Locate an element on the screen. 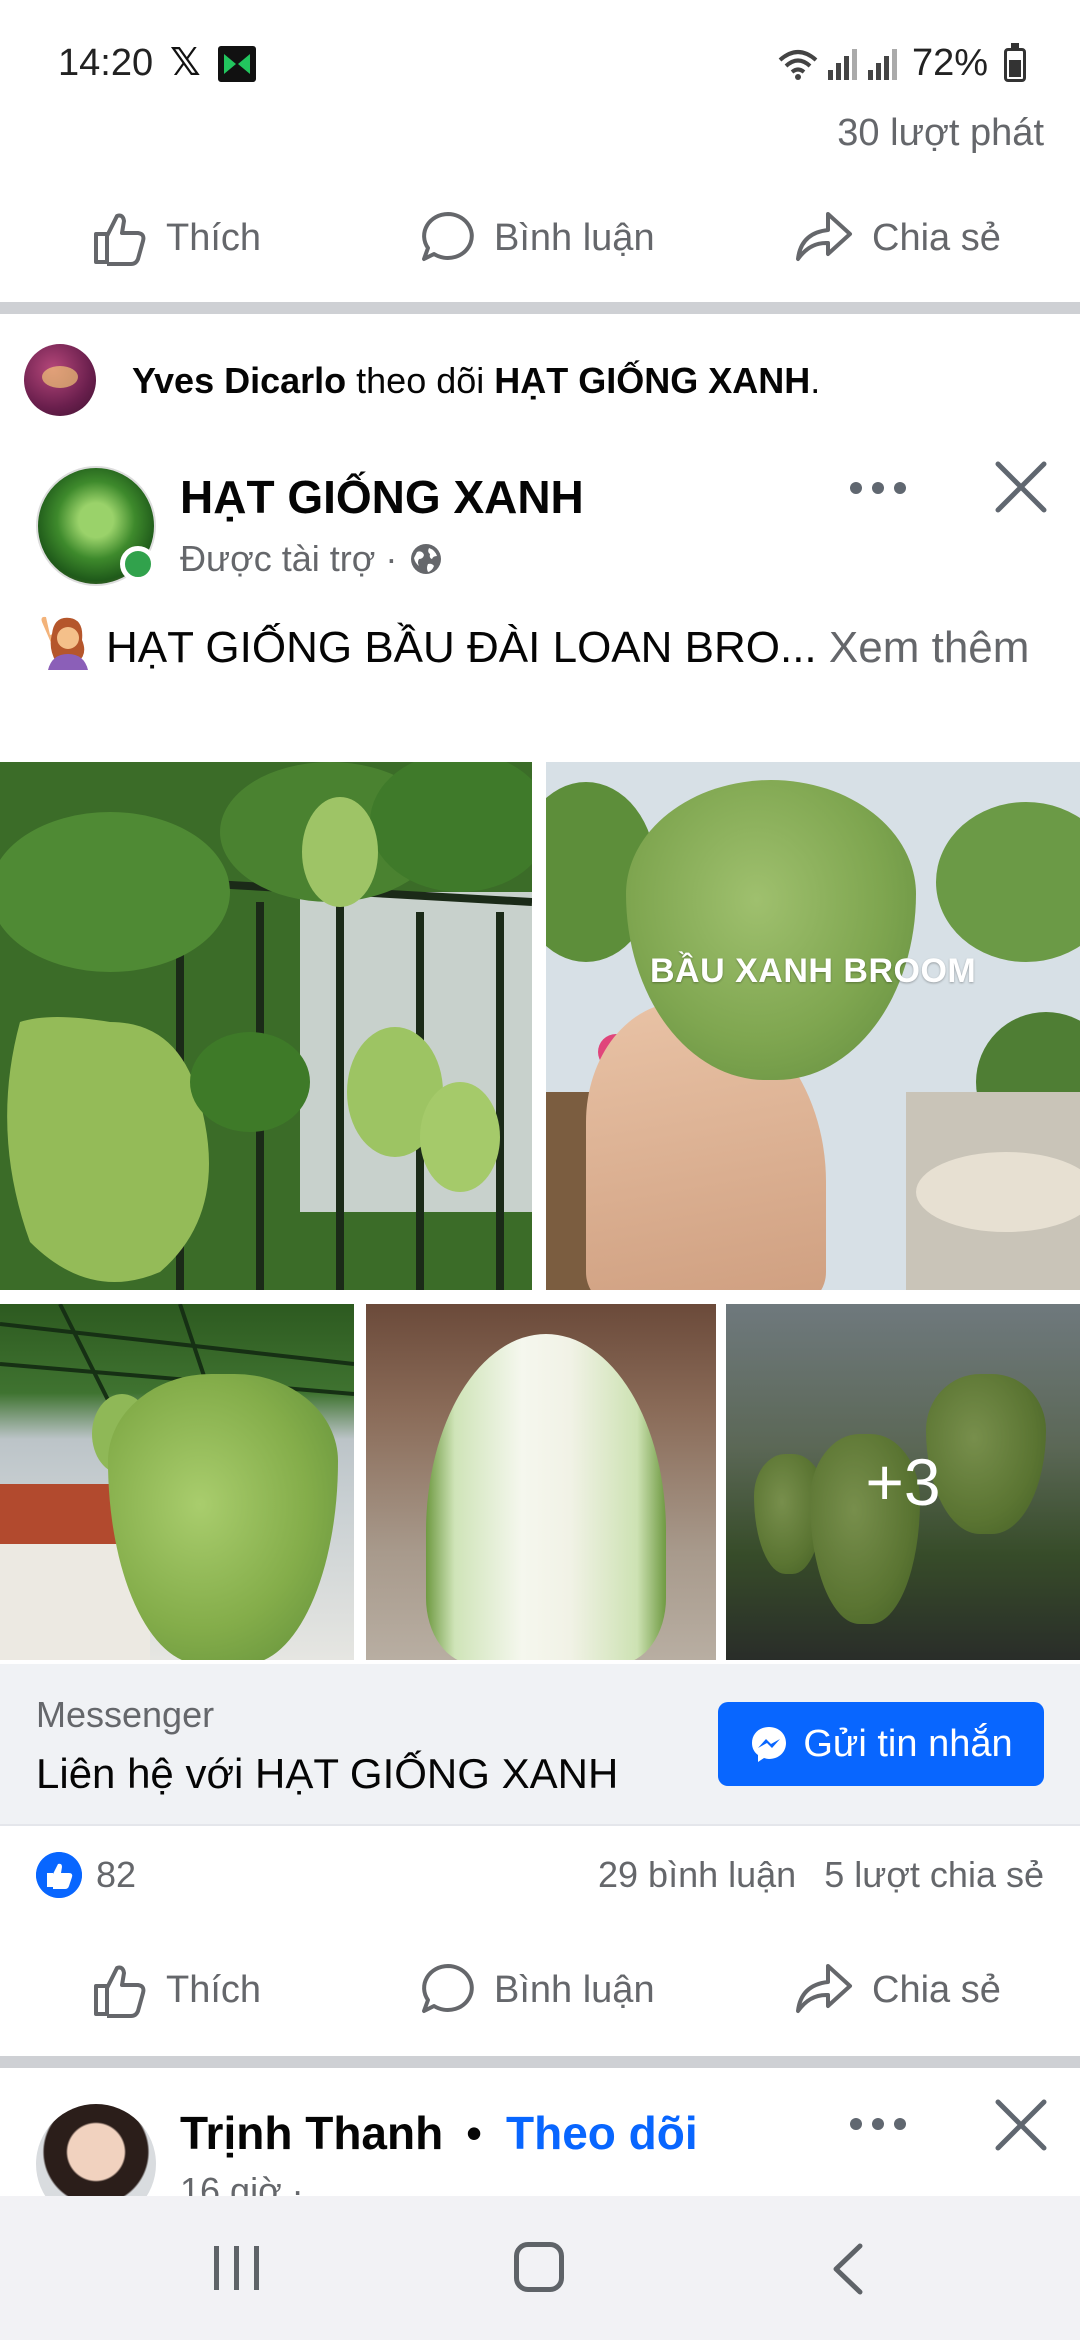 This screenshot has width=1080, height=2340. avatar is located at coordinates (60, 380).